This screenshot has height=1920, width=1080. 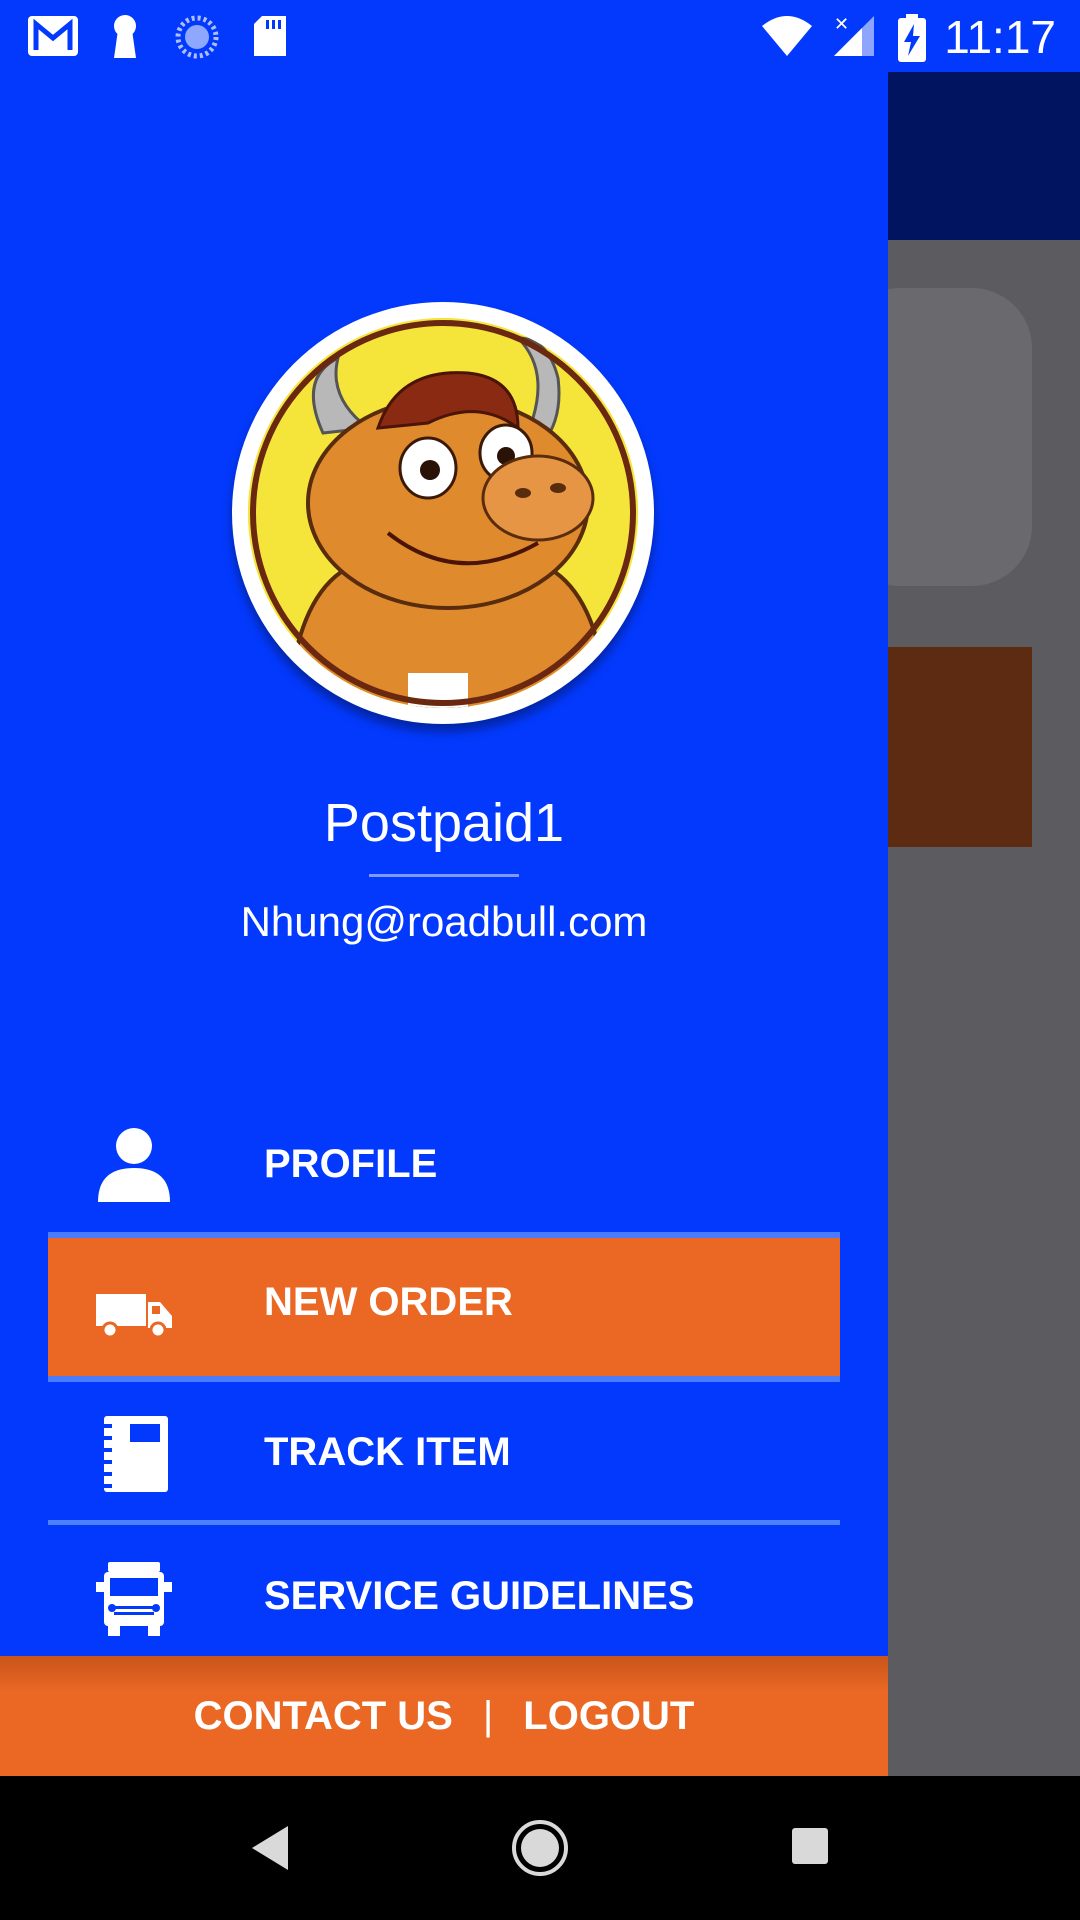 What do you see at coordinates (444, 875) in the screenshot?
I see `divider` at bounding box center [444, 875].